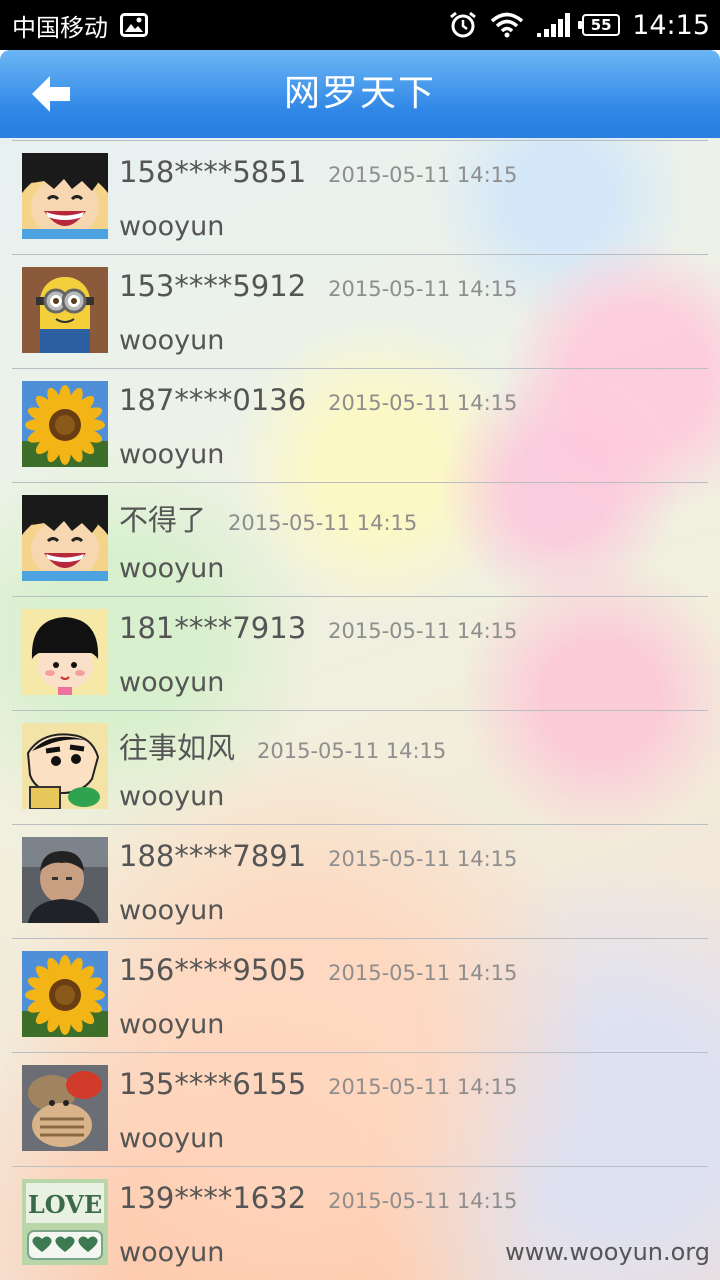  I want to click on contact-name: 158****5851, so click(213, 172).